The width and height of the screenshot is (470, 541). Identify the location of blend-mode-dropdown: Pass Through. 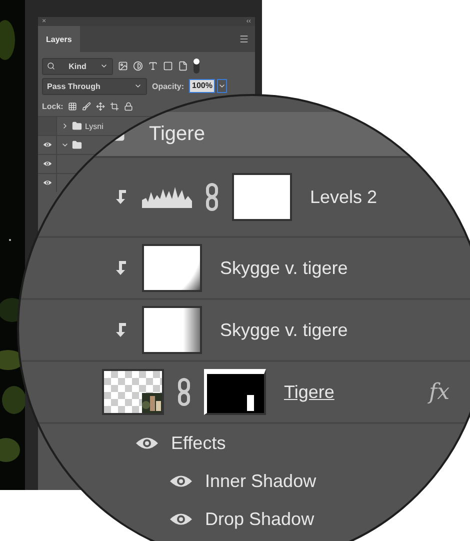
(94, 86).